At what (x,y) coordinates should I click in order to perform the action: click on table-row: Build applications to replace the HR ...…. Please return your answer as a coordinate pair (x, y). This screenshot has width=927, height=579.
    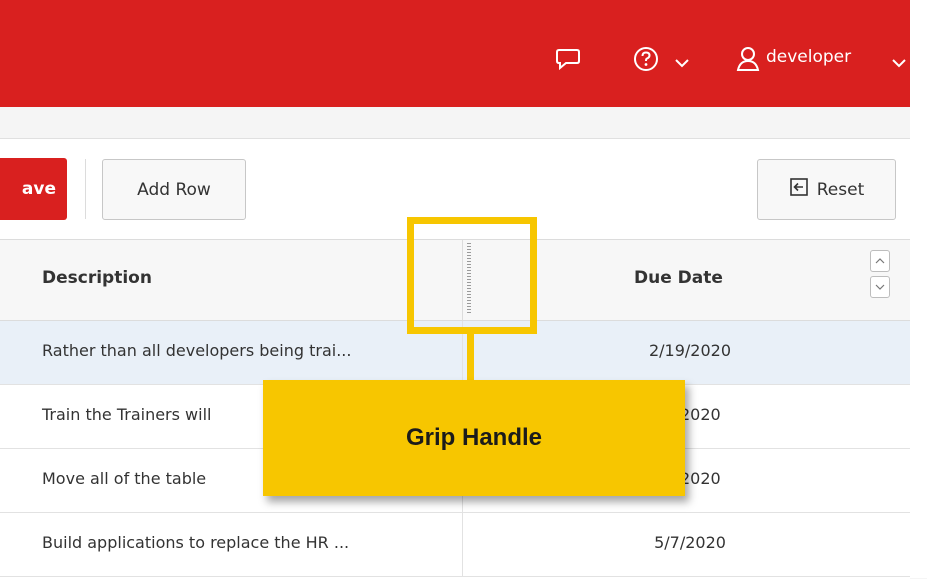
    Looking at the image, I should click on (455, 545).